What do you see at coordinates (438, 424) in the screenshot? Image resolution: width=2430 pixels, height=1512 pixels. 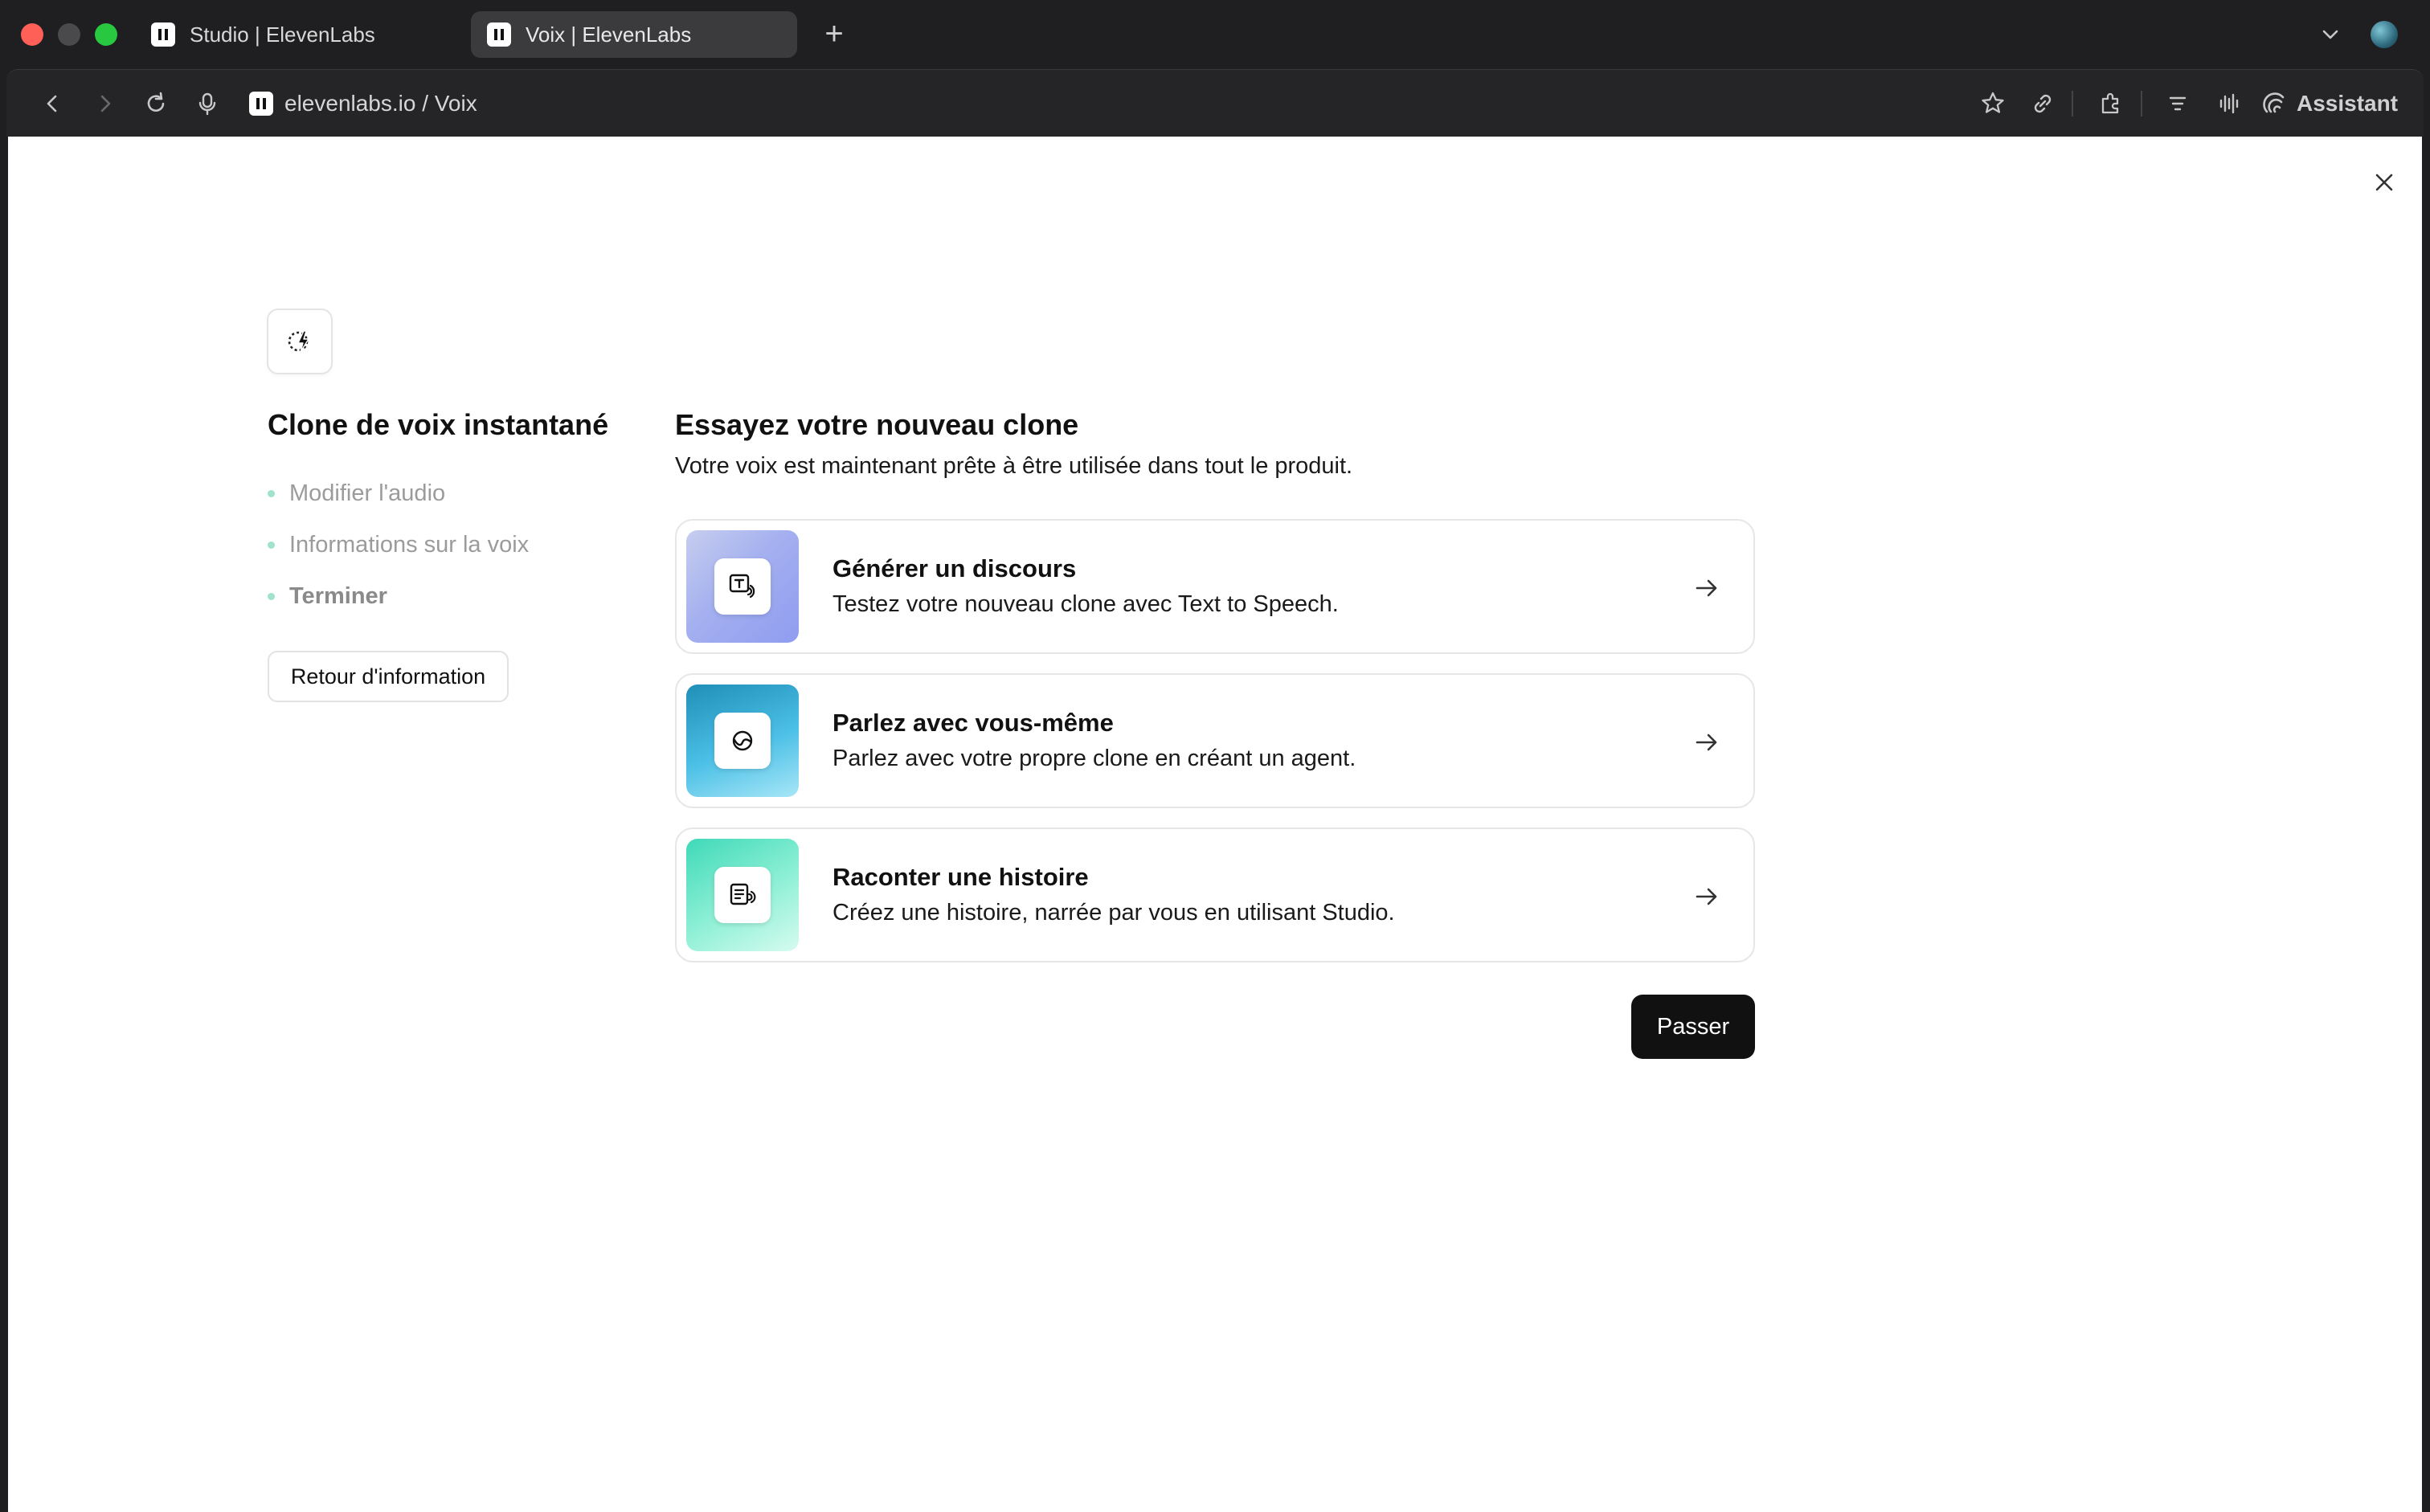 I see `sidebar-title: Clone de voix instantané` at bounding box center [438, 424].